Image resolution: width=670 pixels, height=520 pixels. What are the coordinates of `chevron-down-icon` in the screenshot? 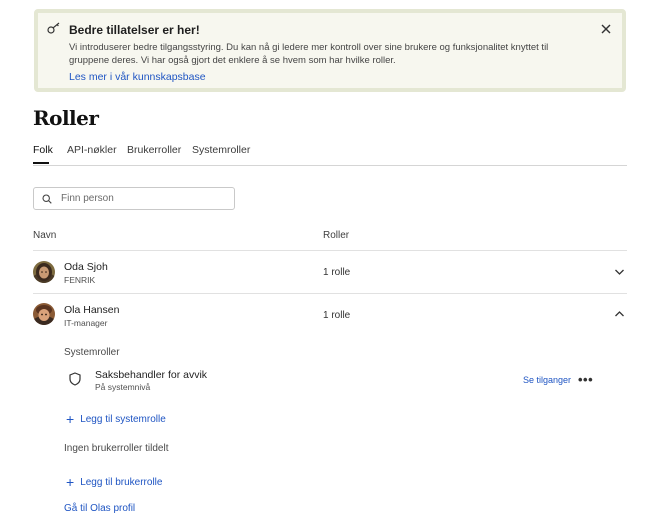 It's located at (619, 272).